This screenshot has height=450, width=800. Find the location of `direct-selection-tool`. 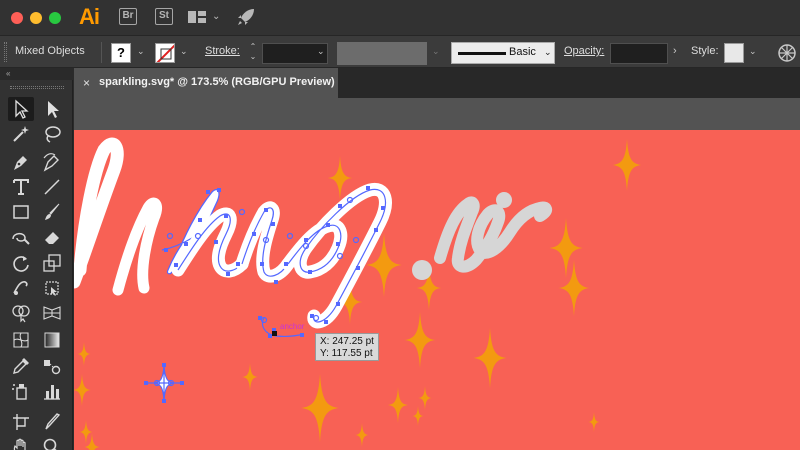

direct-selection-tool is located at coordinates (52, 109).